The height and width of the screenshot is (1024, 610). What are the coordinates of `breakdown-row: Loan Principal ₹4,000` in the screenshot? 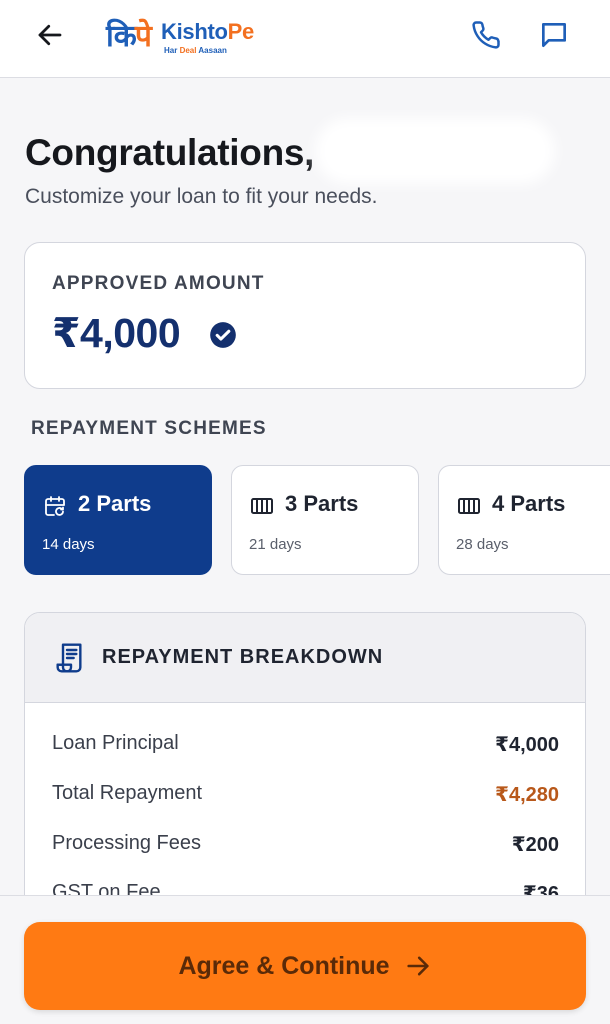 It's located at (305, 747).